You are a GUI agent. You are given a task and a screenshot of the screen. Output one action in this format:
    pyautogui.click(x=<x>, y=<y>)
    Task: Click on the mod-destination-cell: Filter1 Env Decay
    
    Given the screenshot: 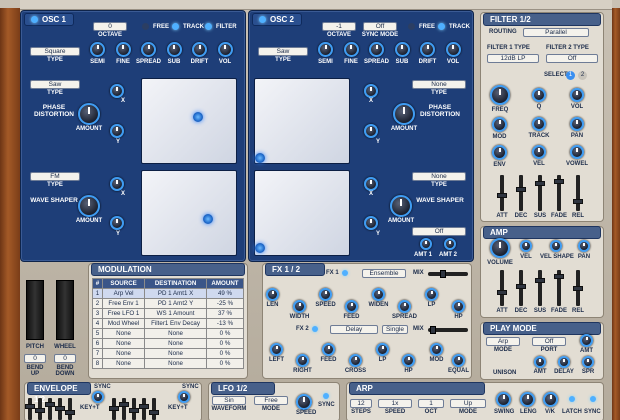 What is the action you would take?
    pyautogui.click(x=176, y=323)
    